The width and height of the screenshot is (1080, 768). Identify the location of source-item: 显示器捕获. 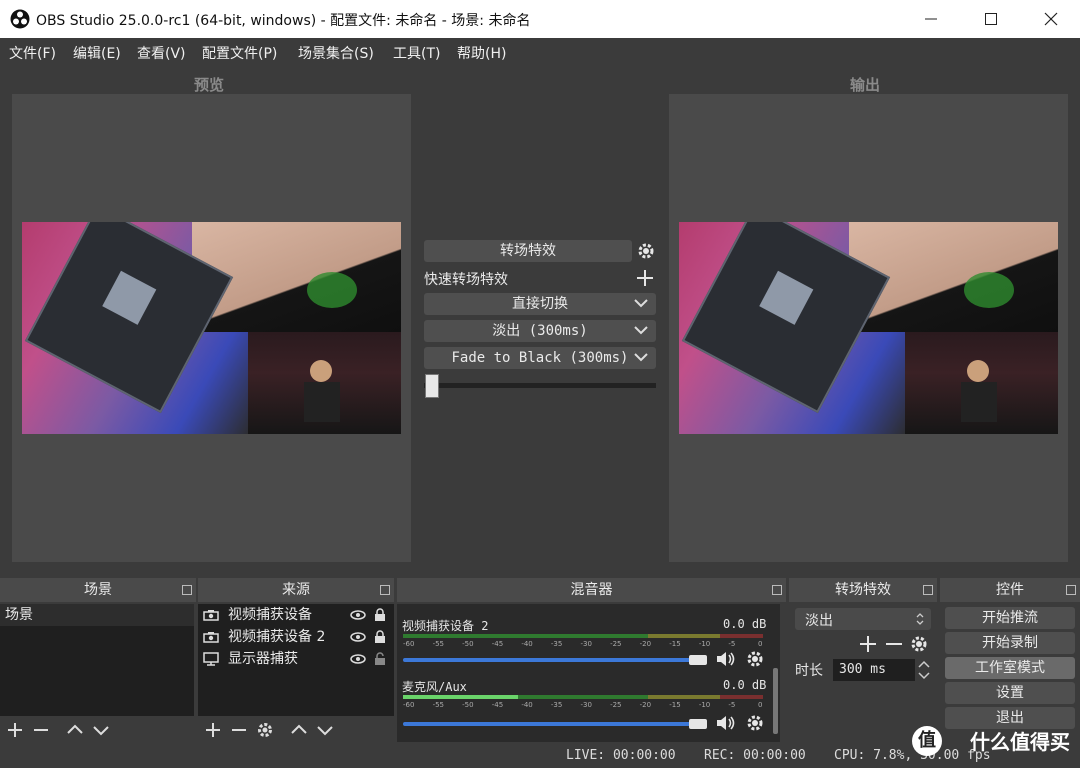
(296, 659).